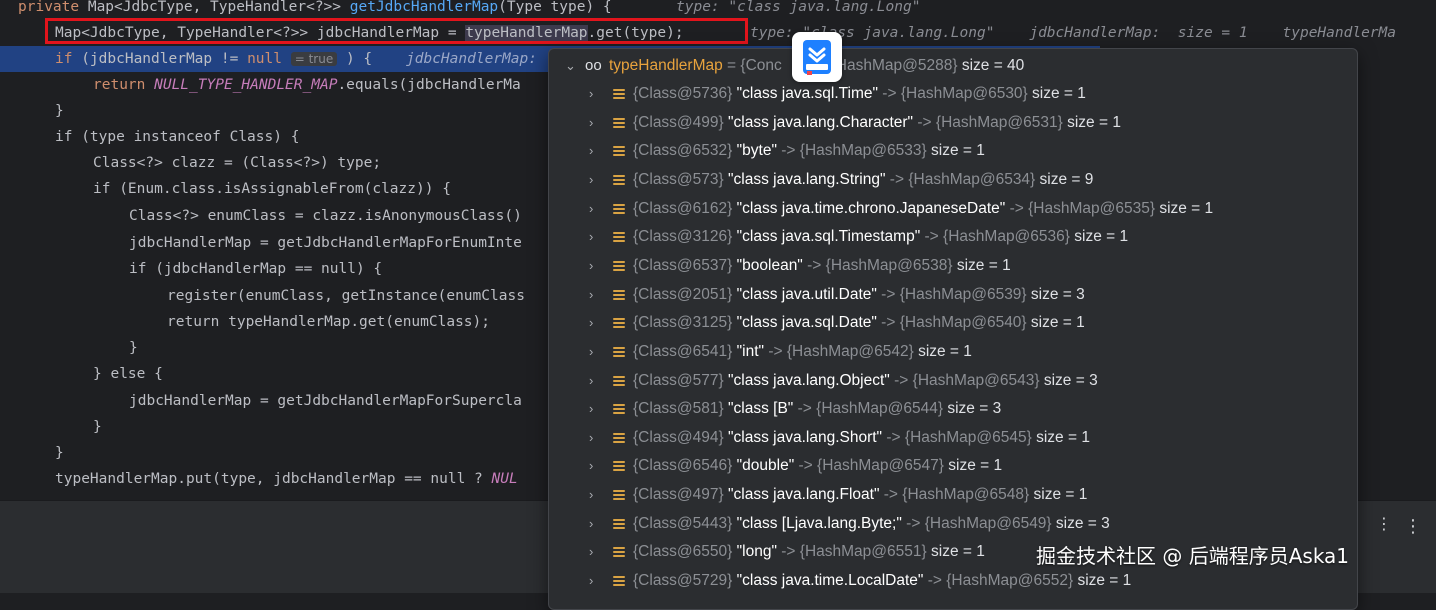 The width and height of the screenshot is (1436, 610). Describe the element at coordinates (963, 323) in the screenshot. I see `entry-map-ref: {HashMap@6540}` at that location.